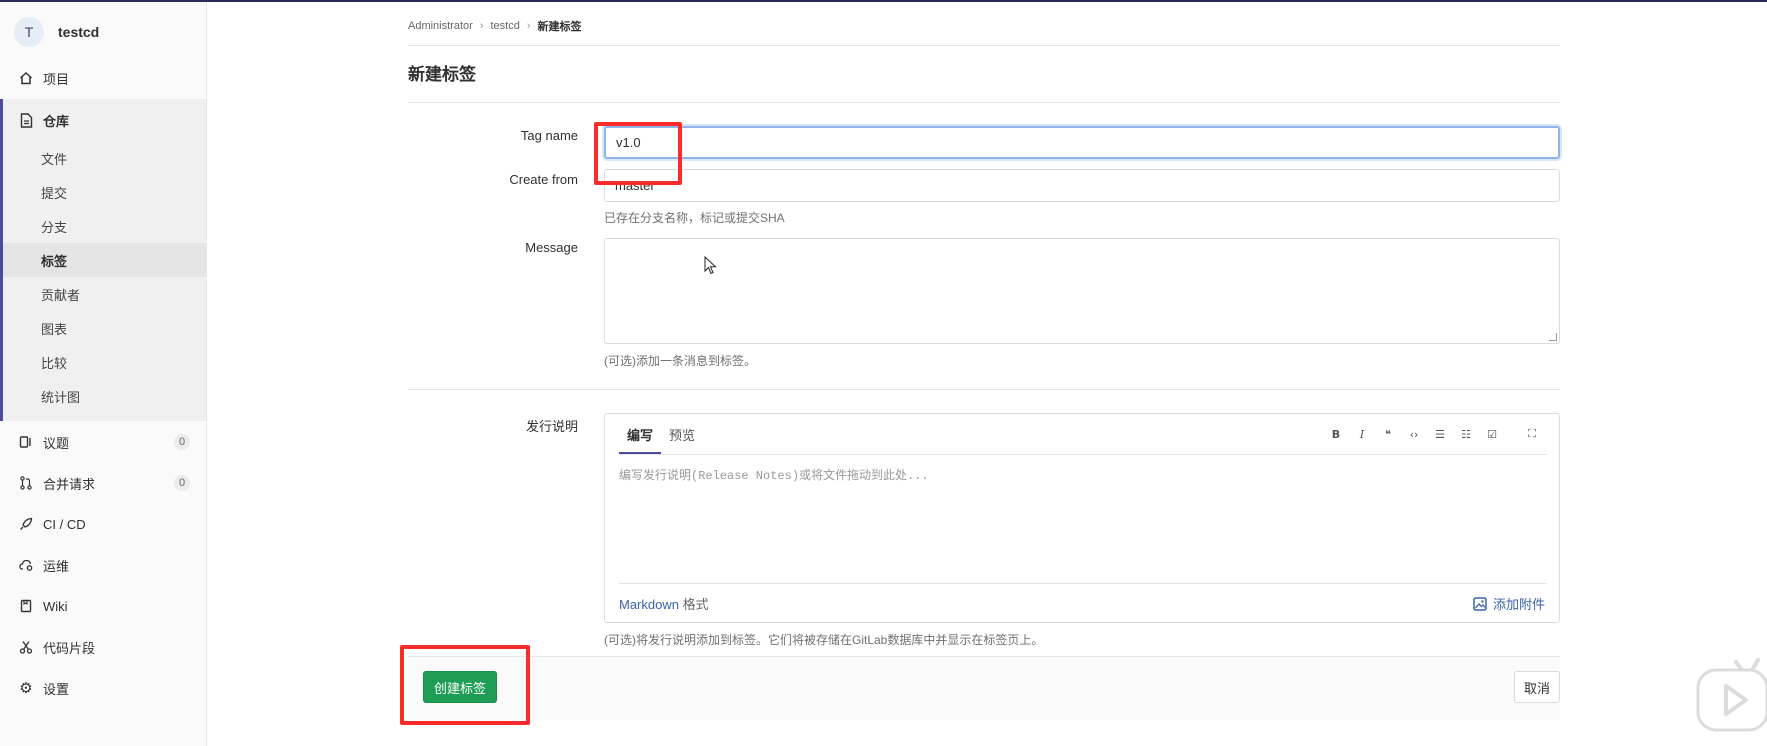  I want to click on issues-icon, so click(26, 442).